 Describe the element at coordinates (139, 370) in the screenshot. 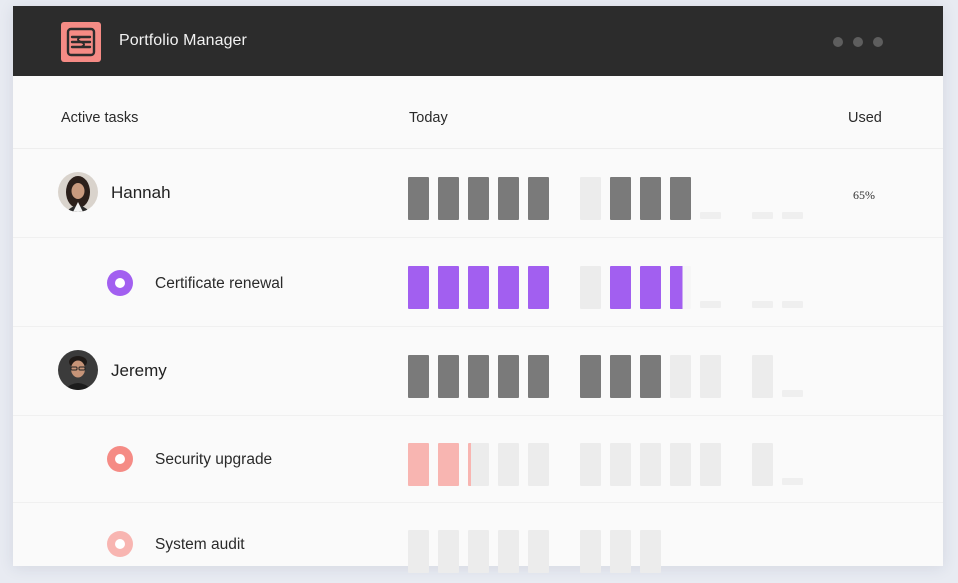

I see `person-name: Jeremy` at that location.